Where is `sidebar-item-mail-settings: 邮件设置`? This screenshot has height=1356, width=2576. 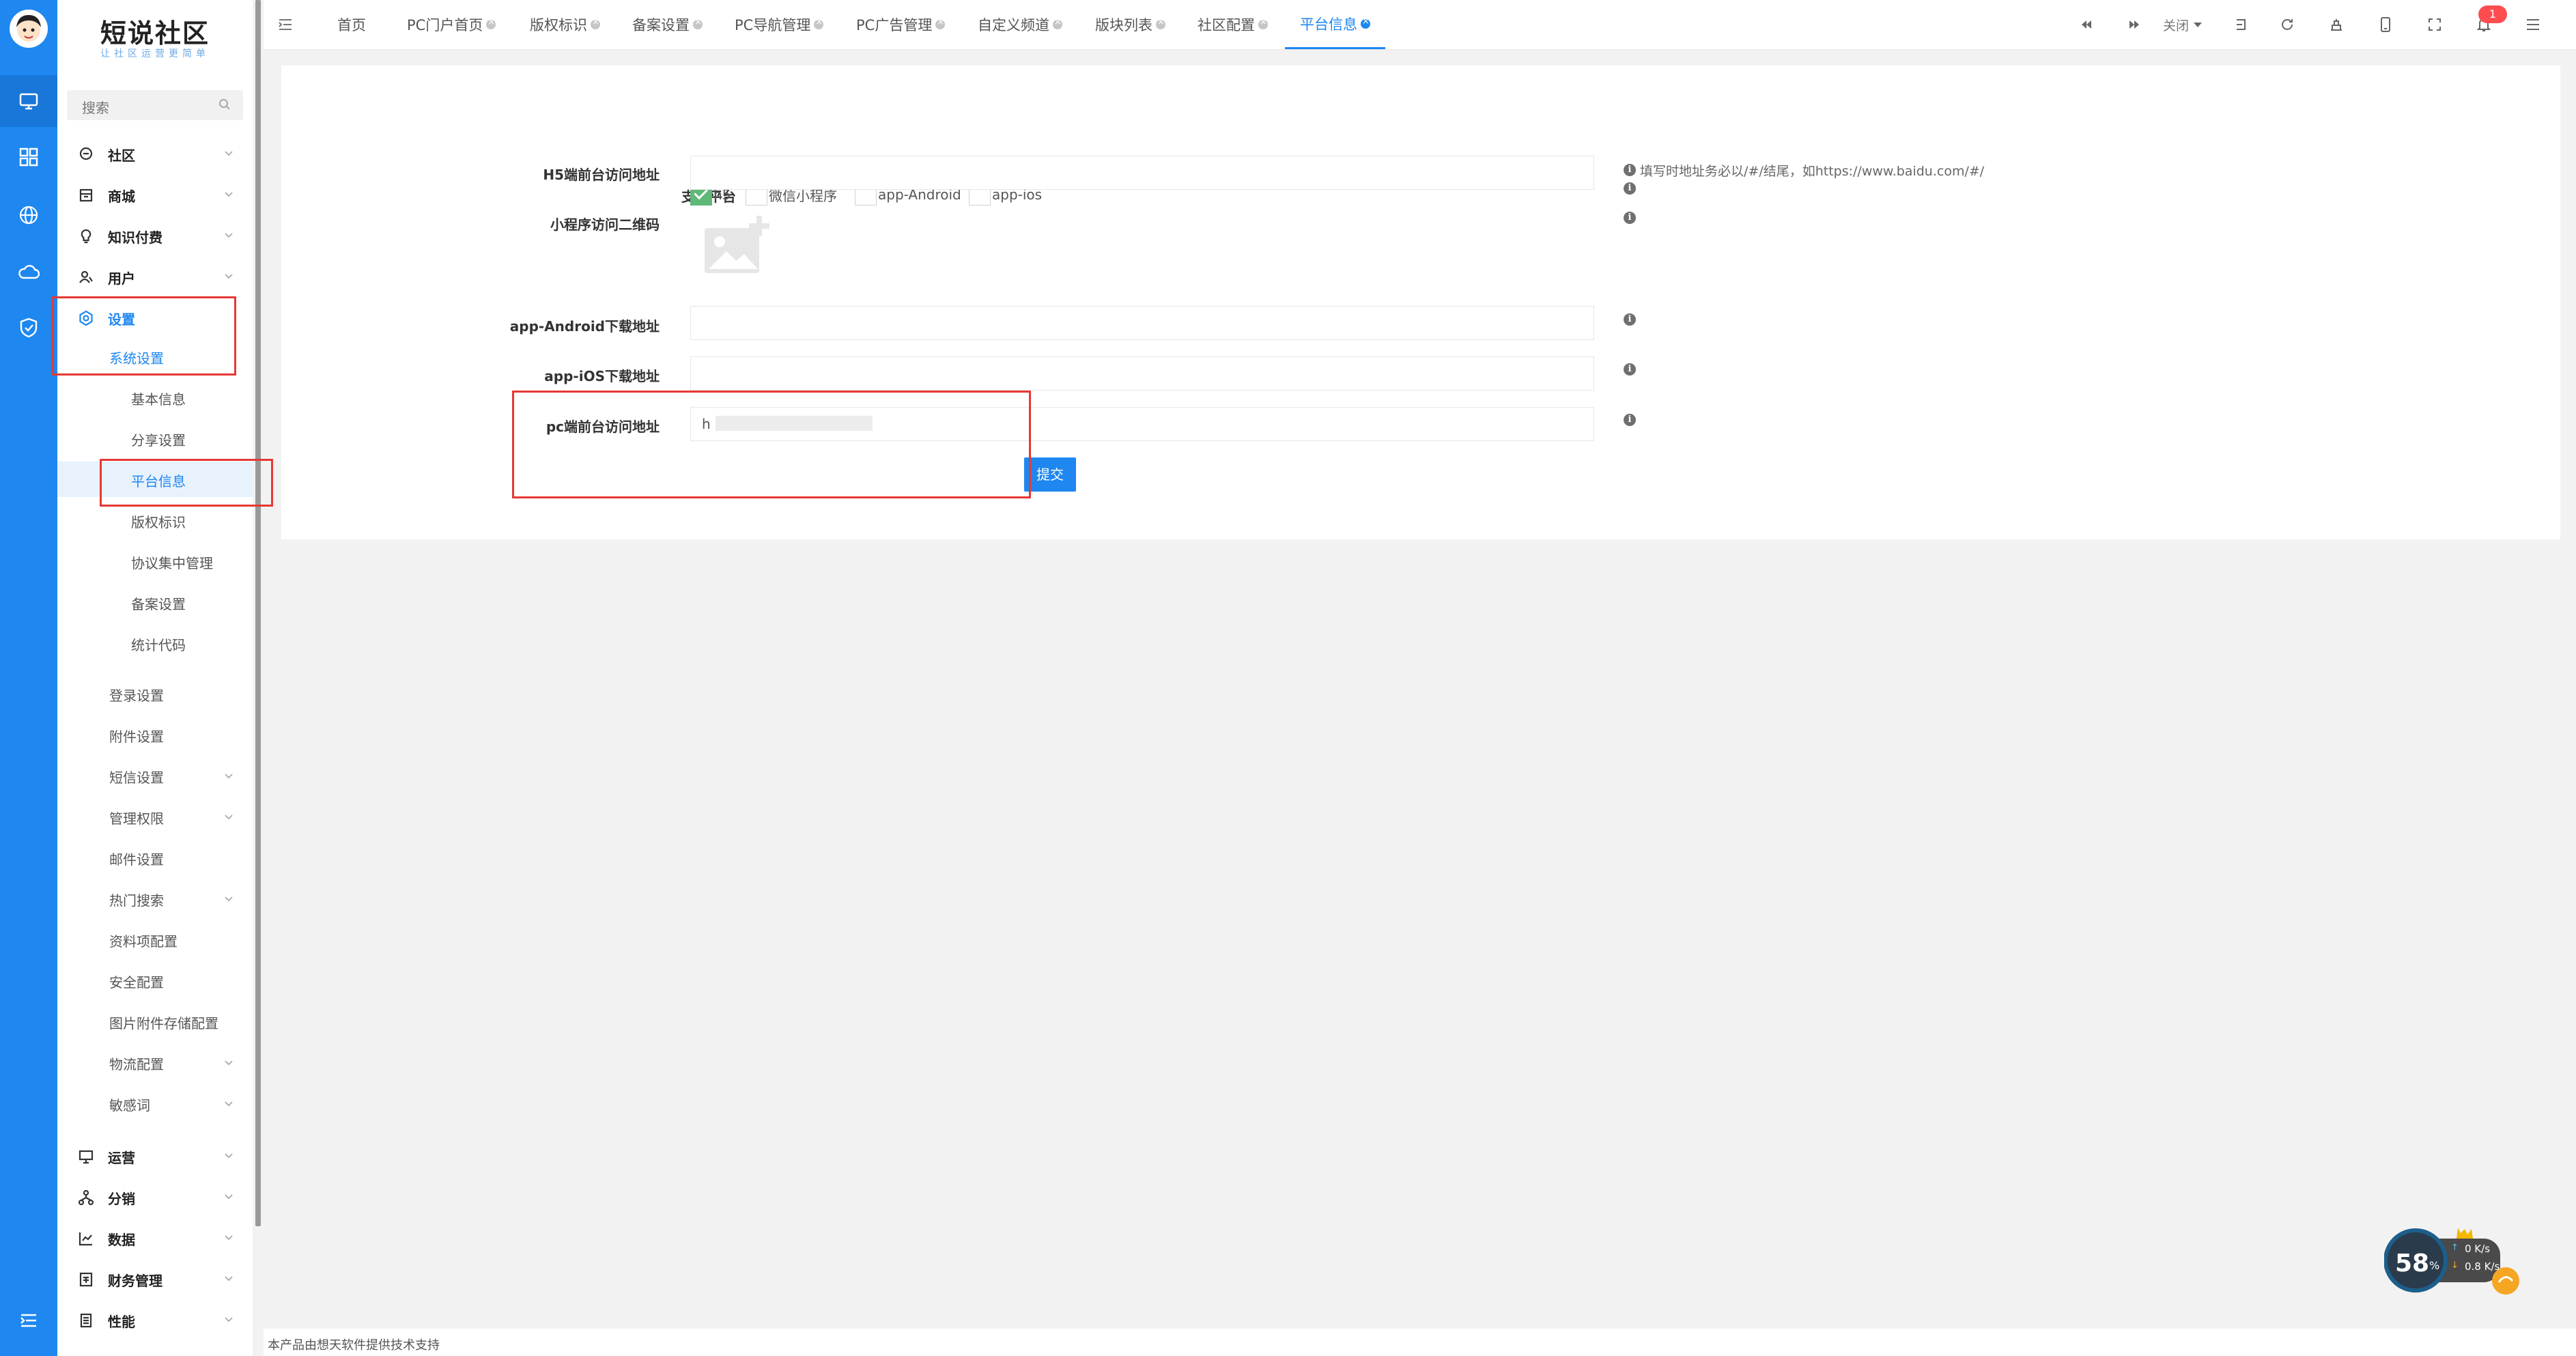
sidebar-item-mail-settings: 邮件设置 is located at coordinates (155, 857).